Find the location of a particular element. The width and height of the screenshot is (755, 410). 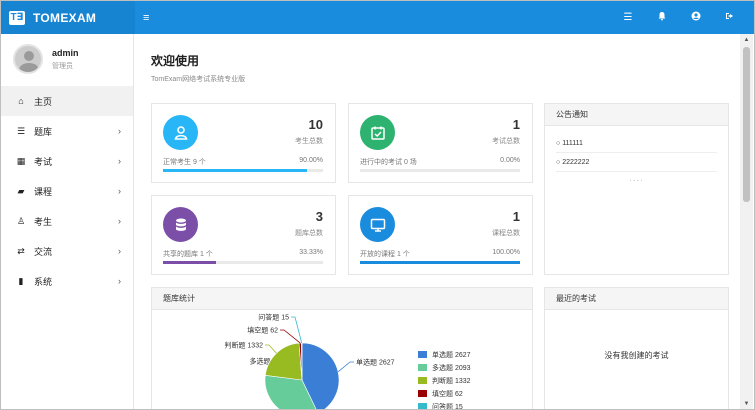

chart-legend: 单选题 2627 多选题 2093 判断题 1332 填空题 62 问答题 15 is located at coordinates (444, 379).